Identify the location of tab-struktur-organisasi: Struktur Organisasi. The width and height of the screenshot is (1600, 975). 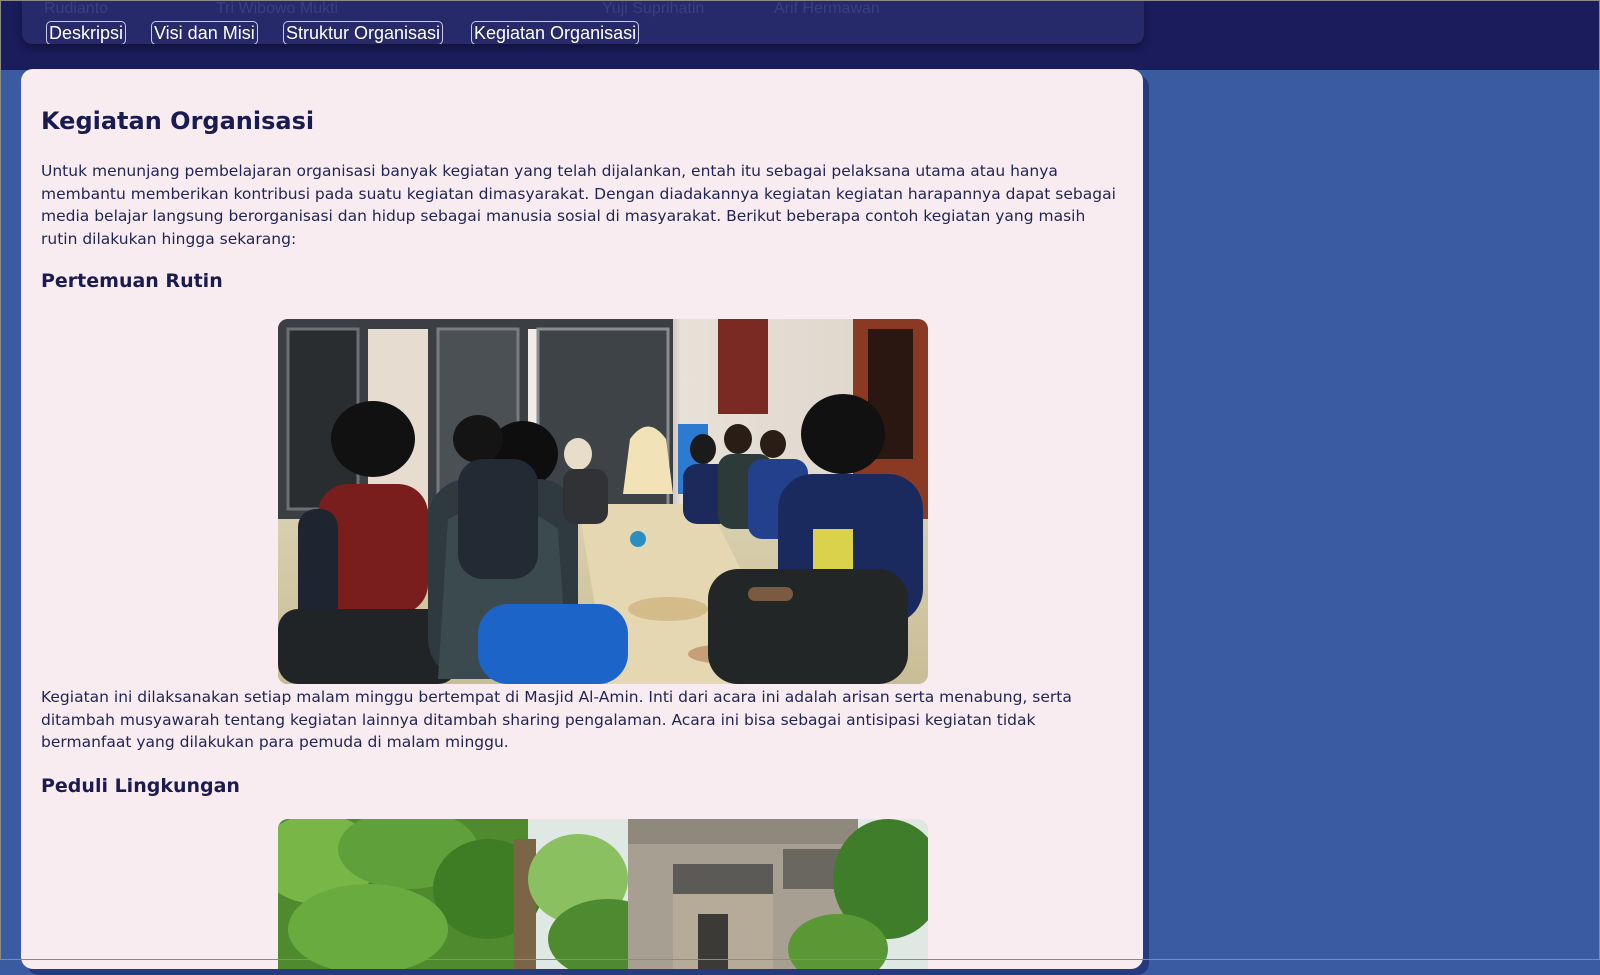
(363, 32).